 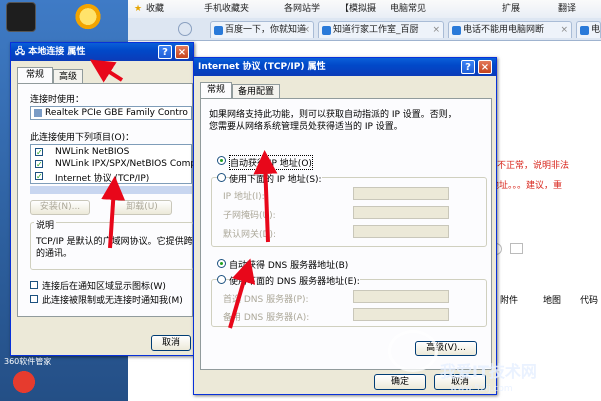 What do you see at coordinates (481, 389) in the screenshot?
I see `watermark-url: www.52ij.com` at bounding box center [481, 389].